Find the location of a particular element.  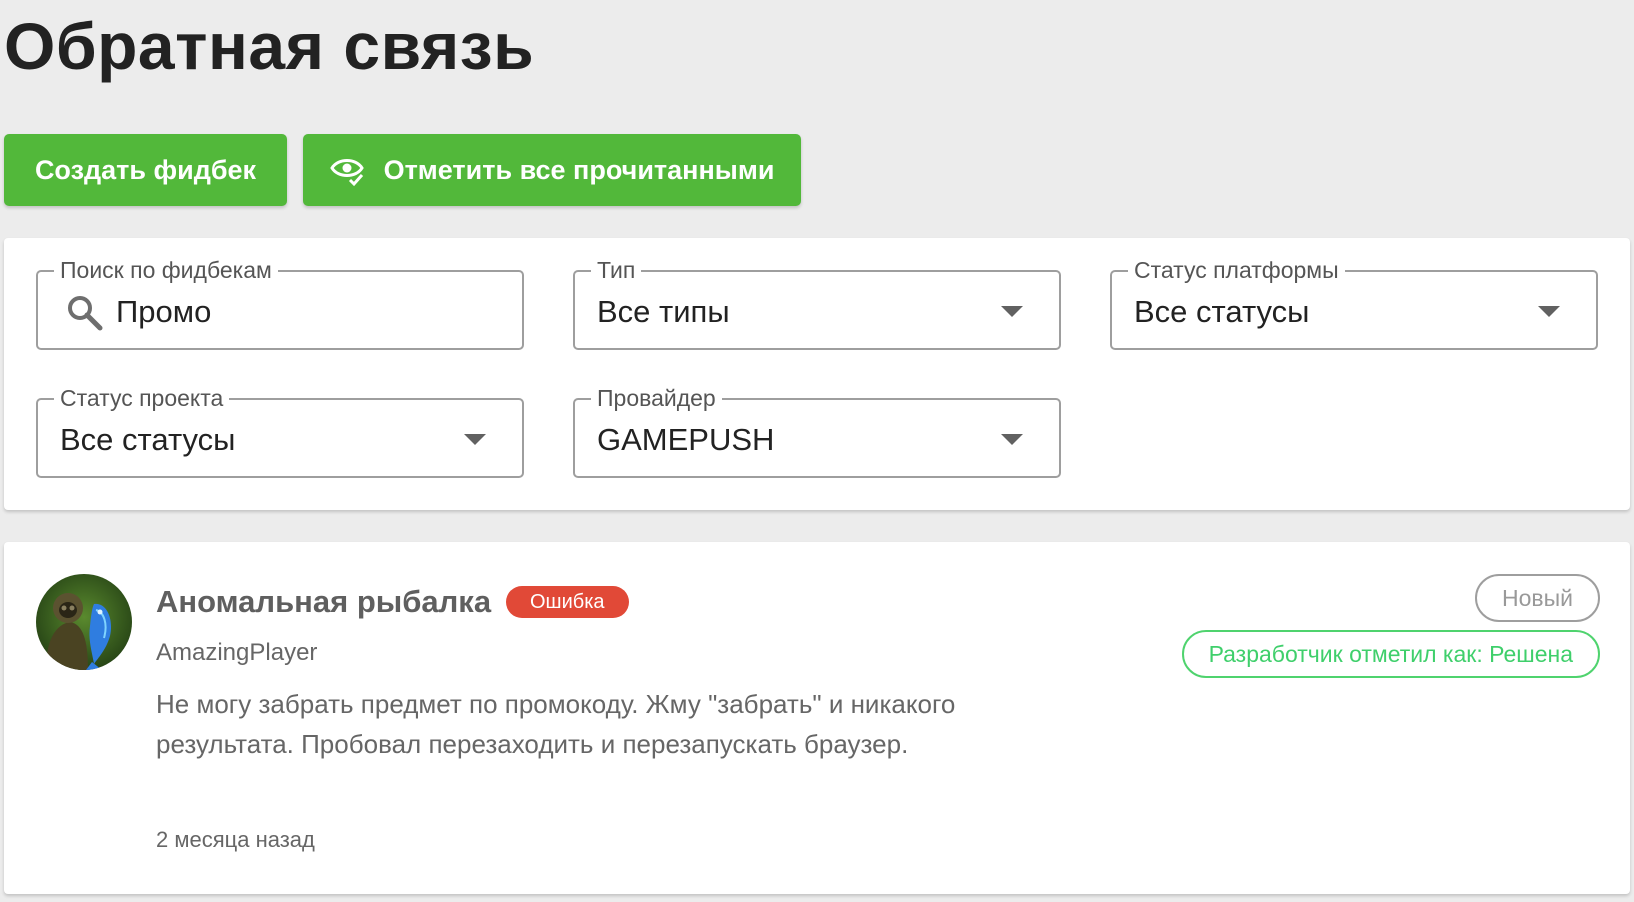

feedback-author: AmazingPlayer is located at coordinates (237, 652).